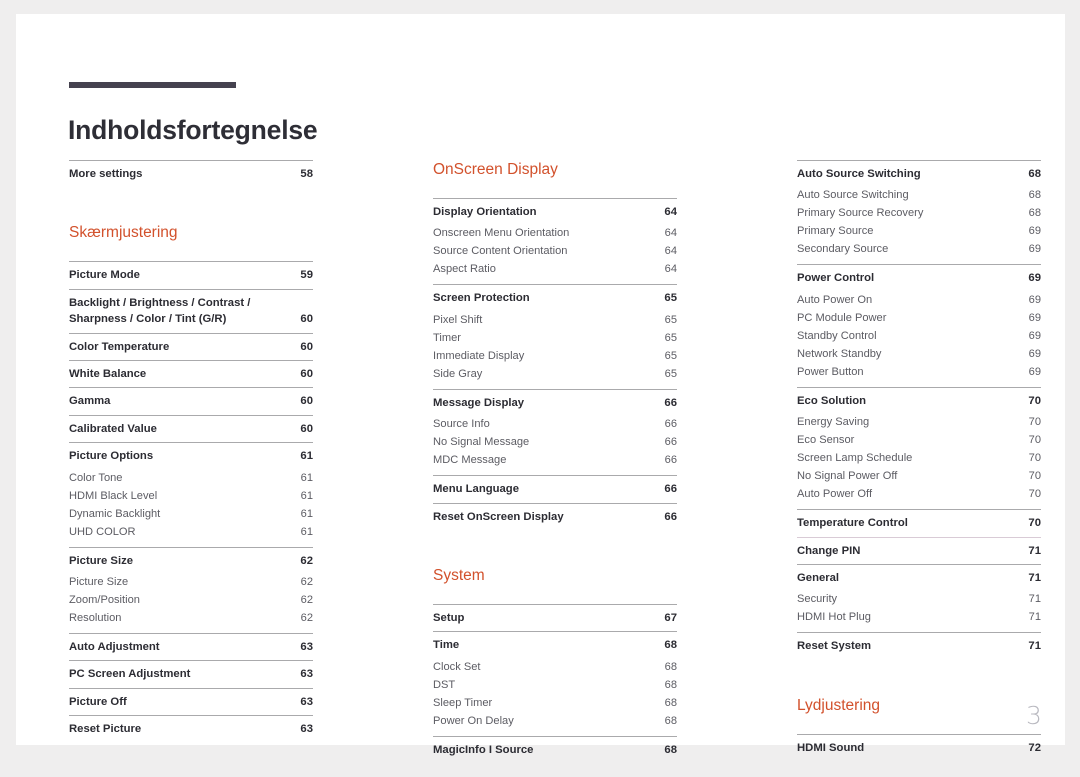 The width and height of the screenshot is (1080, 777). What do you see at coordinates (919, 441) in the screenshot?
I see `toc-entry-sub: Eco Sensor 70` at bounding box center [919, 441].